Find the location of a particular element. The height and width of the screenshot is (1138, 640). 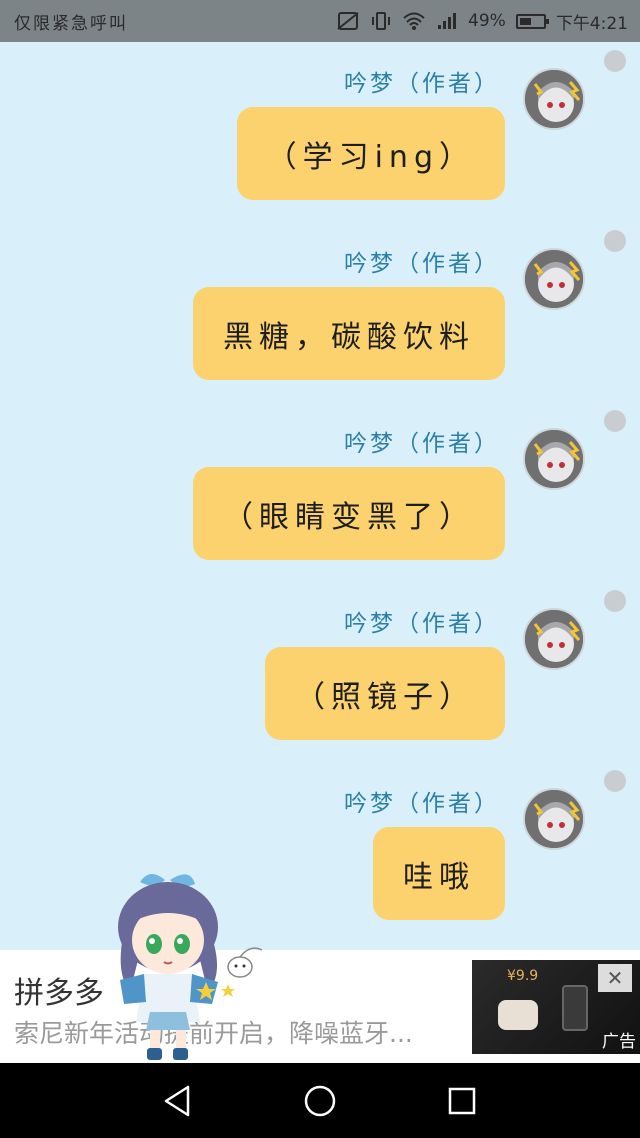

status-bar: 仅限紧急呼叫 49% 下午4:21 is located at coordinates (320, 21).